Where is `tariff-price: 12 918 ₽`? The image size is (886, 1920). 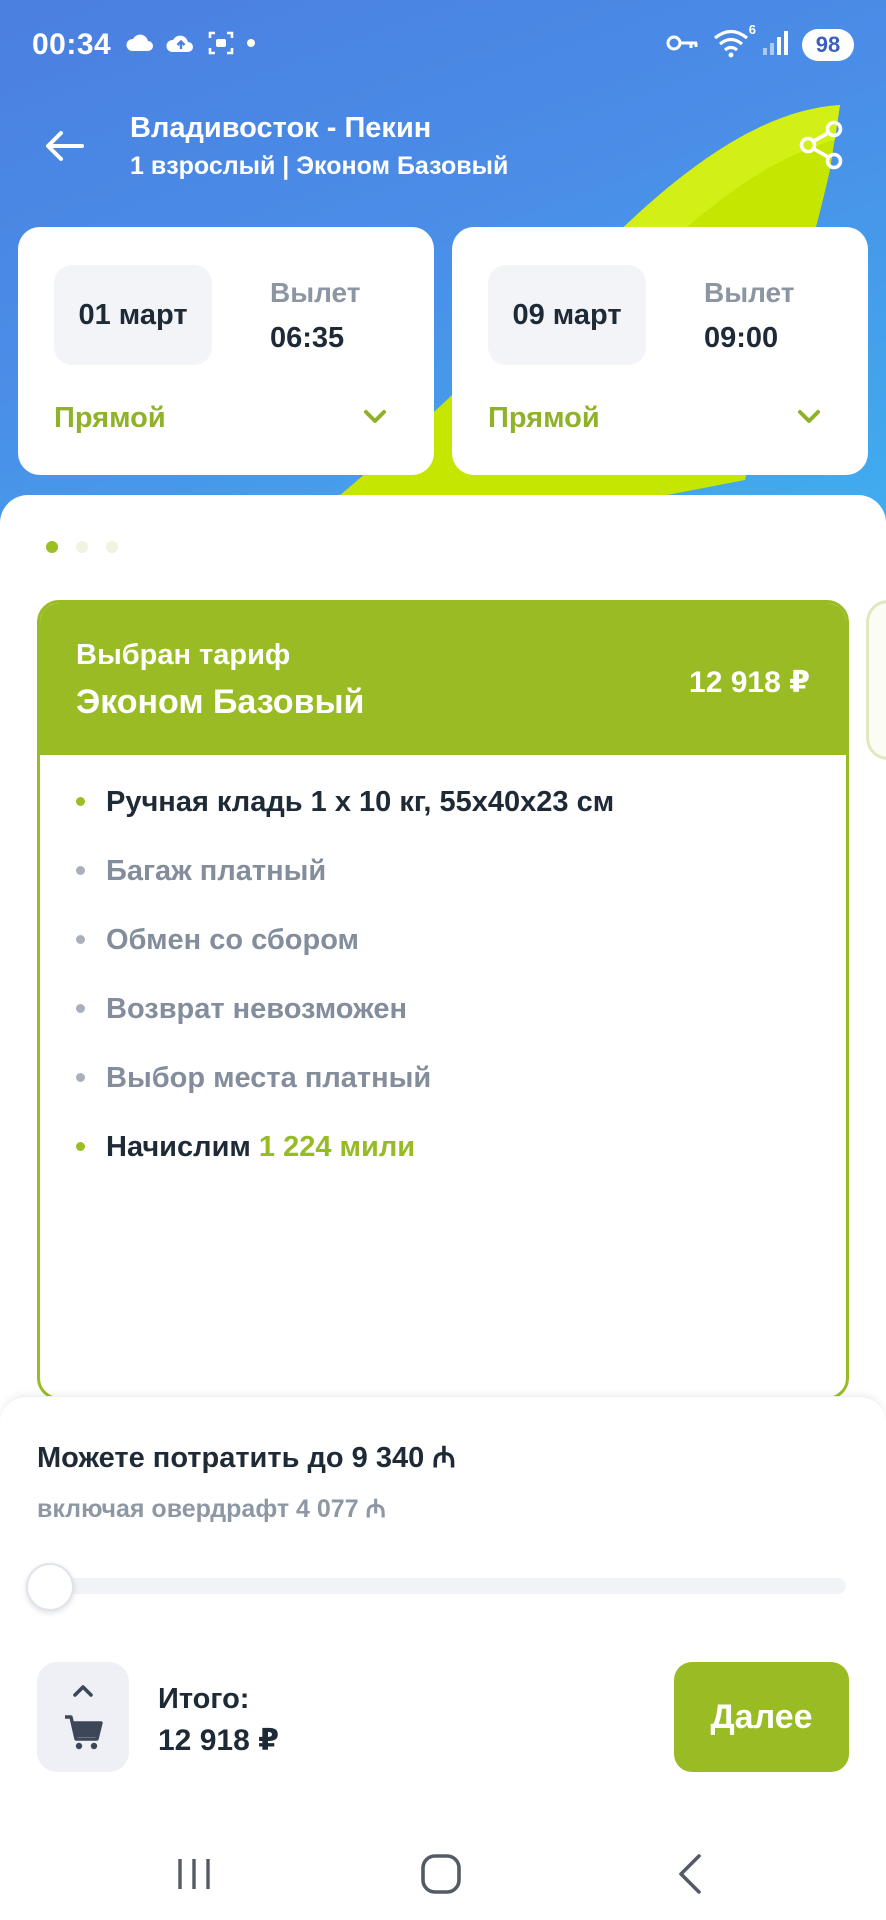 tariff-price: 12 918 ₽ is located at coordinates (749, 682).